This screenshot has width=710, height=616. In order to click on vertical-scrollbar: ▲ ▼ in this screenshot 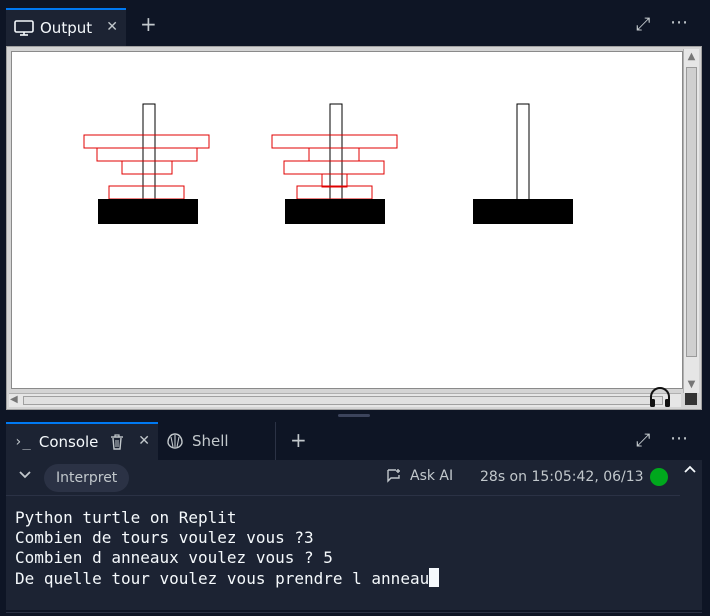, I will do `click(691, 221)`.